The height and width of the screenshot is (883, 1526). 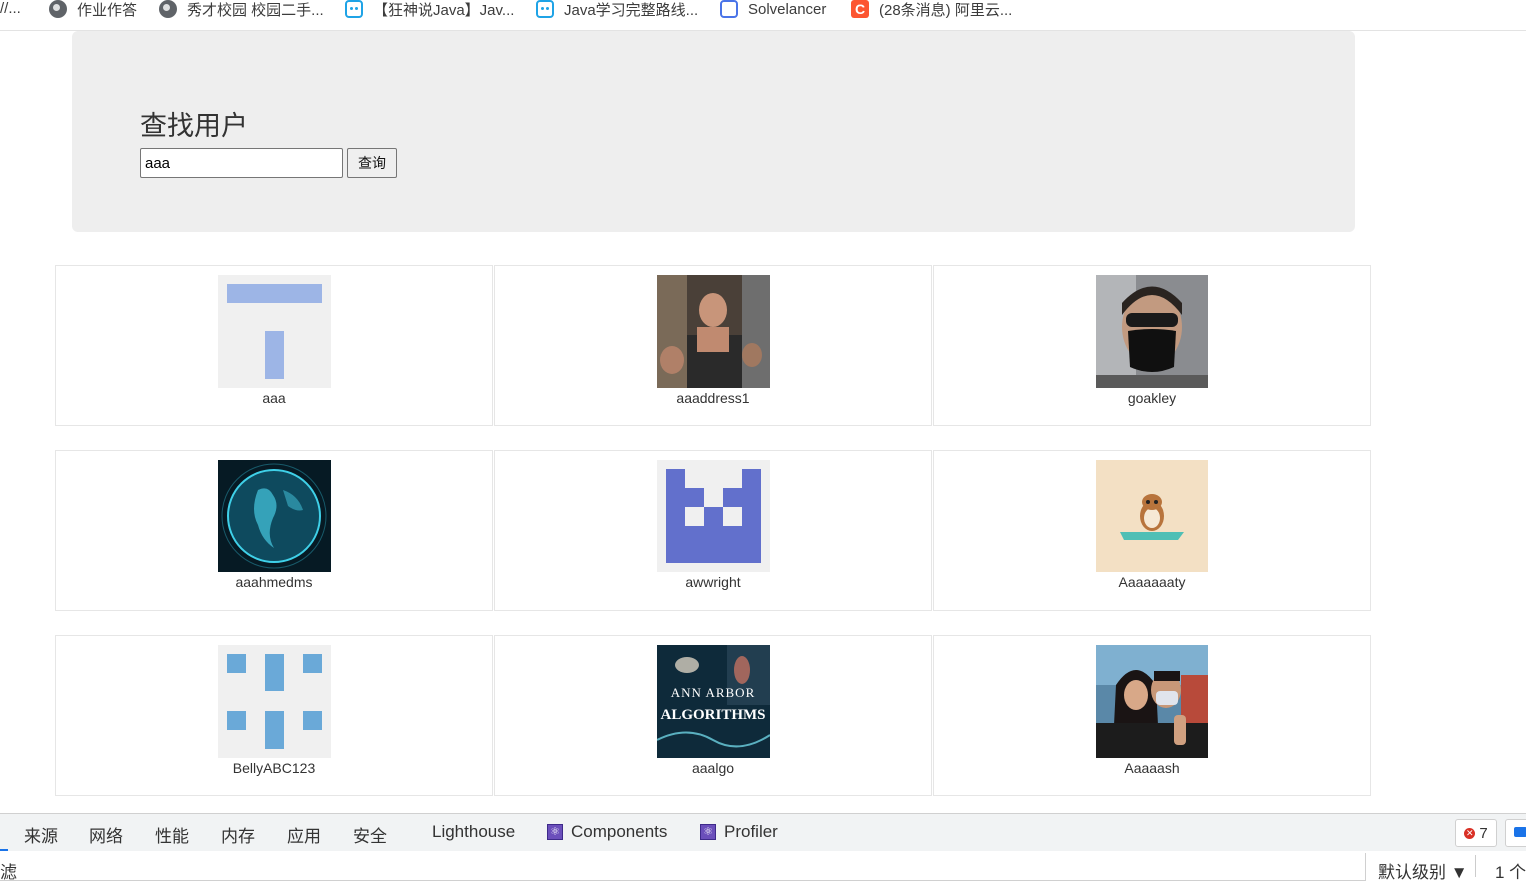 What do you see at coordinates (1152, 768) in the screenshot?
I see `username: Aaaaash` at bounding box center [1152, 768].